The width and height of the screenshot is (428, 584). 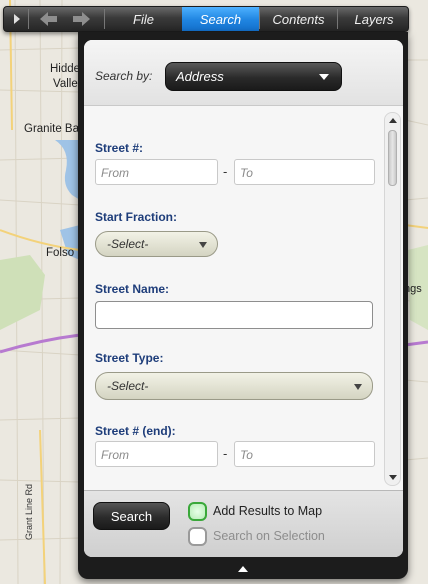 What do you see at coordinates (156, 454) in the screenshot?
I see `street-number-end-from-input: From` at bounding box center [156, 454].